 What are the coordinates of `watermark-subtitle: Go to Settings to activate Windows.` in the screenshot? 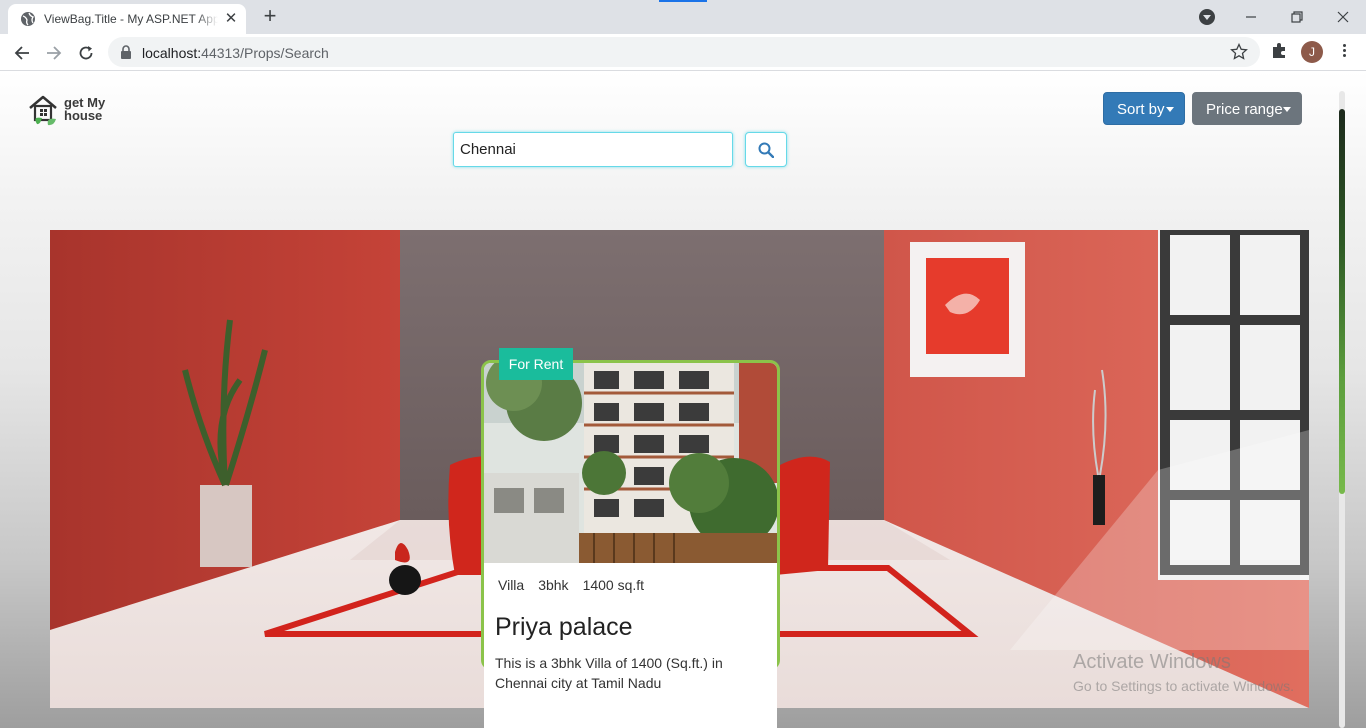 It's located at (1183, 686).